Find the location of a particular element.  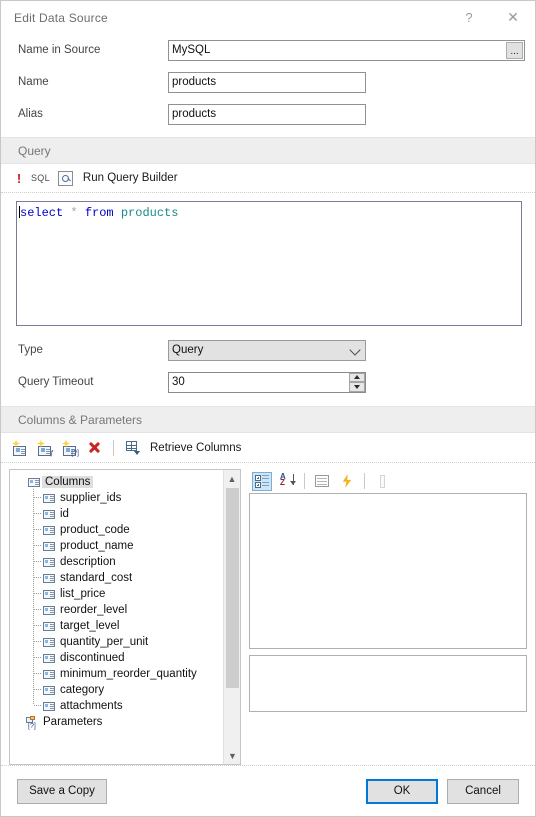

close-glyph: ✕ is located at coordinates (513, 17).